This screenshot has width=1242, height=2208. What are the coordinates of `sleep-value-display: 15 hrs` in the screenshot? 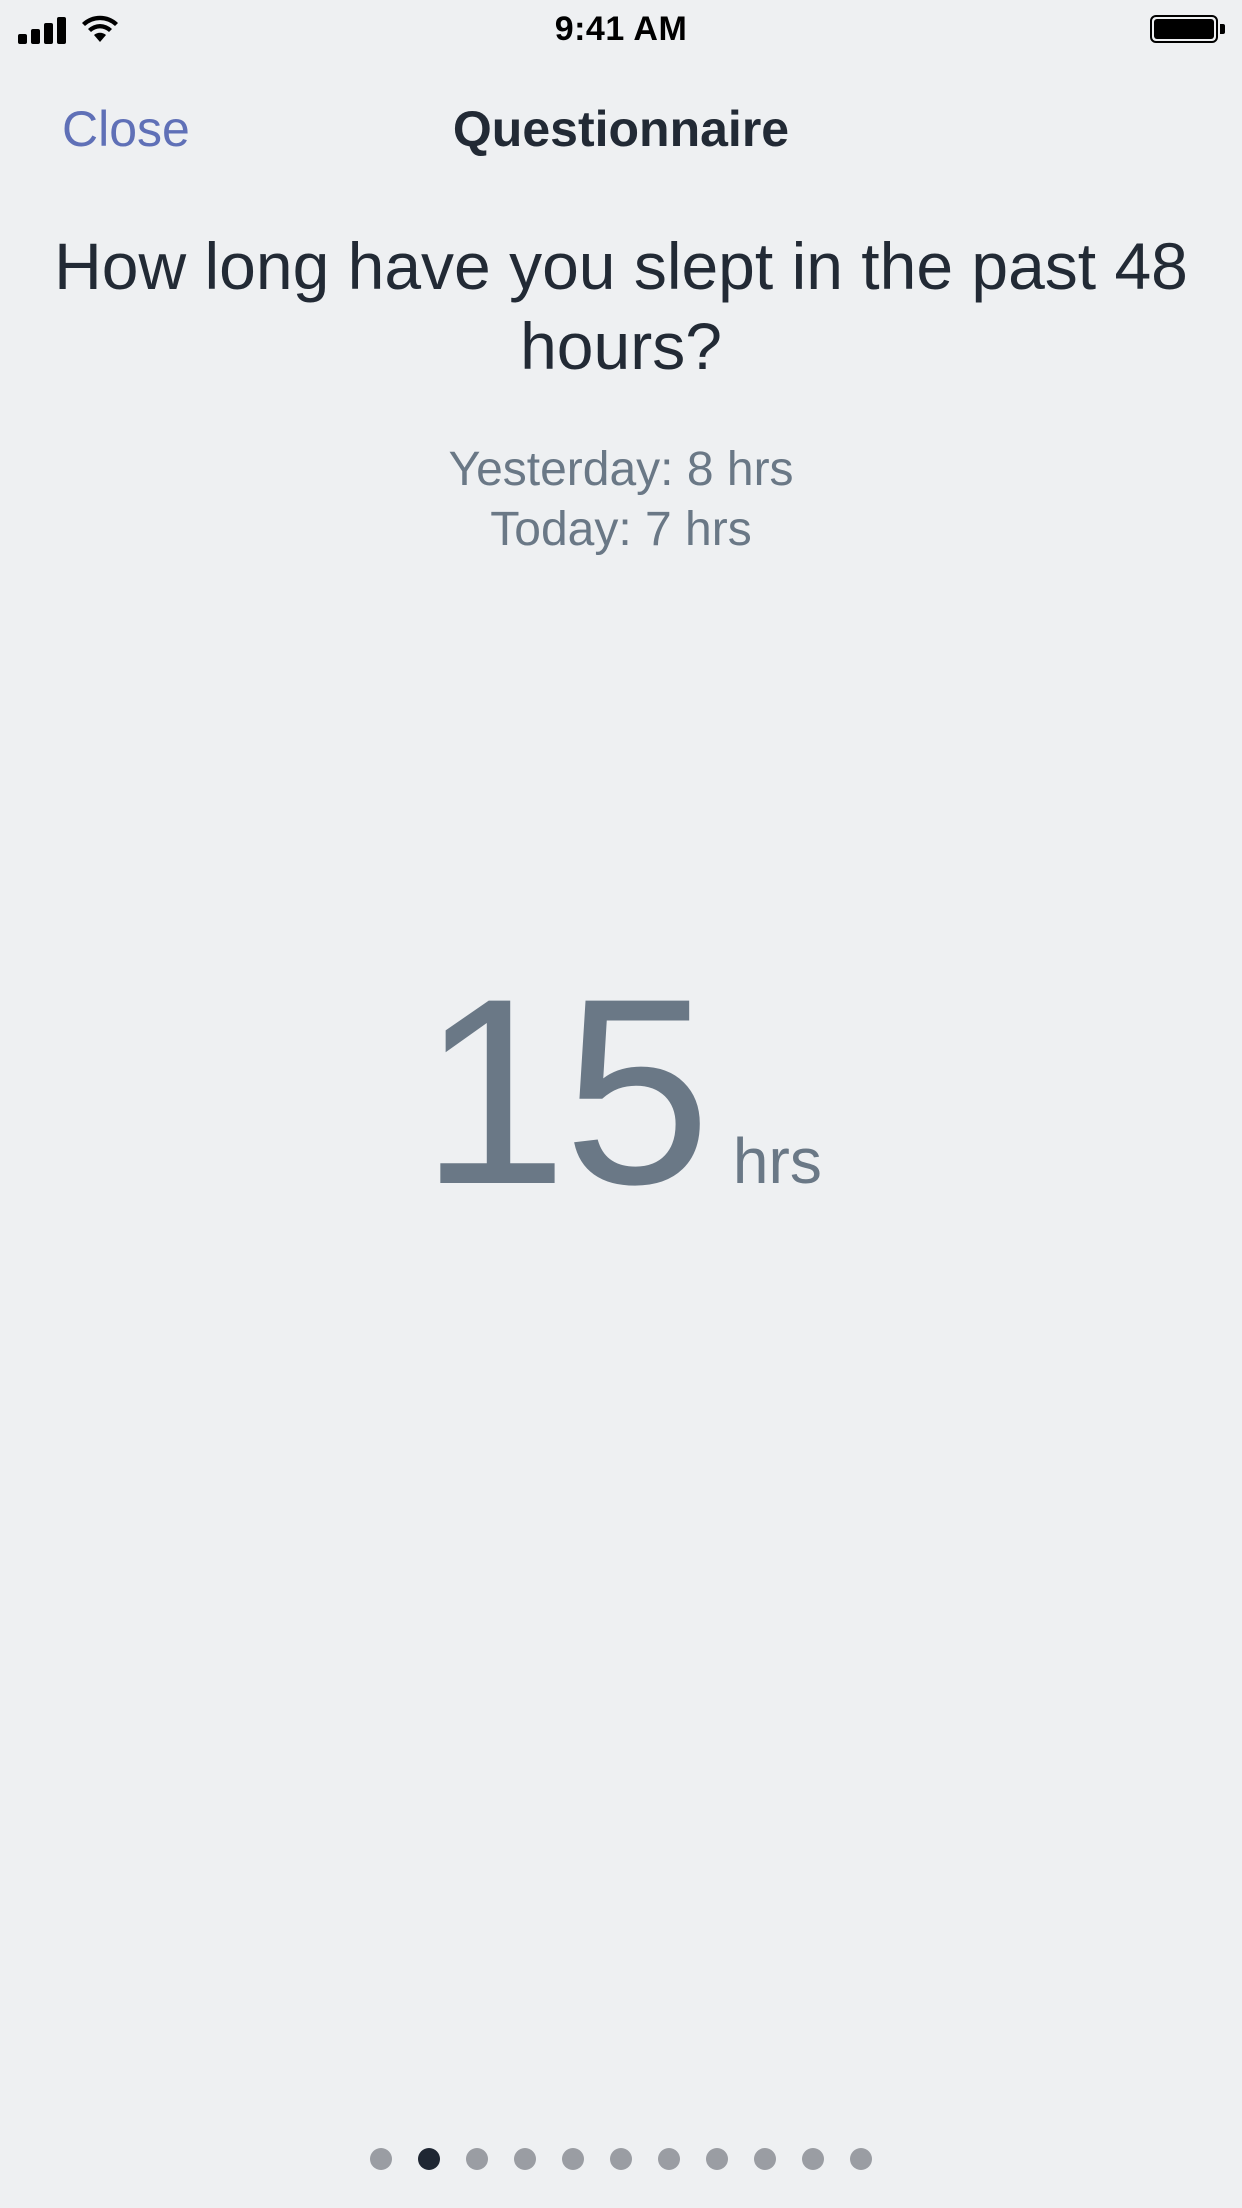 It's located at (621, 1092).